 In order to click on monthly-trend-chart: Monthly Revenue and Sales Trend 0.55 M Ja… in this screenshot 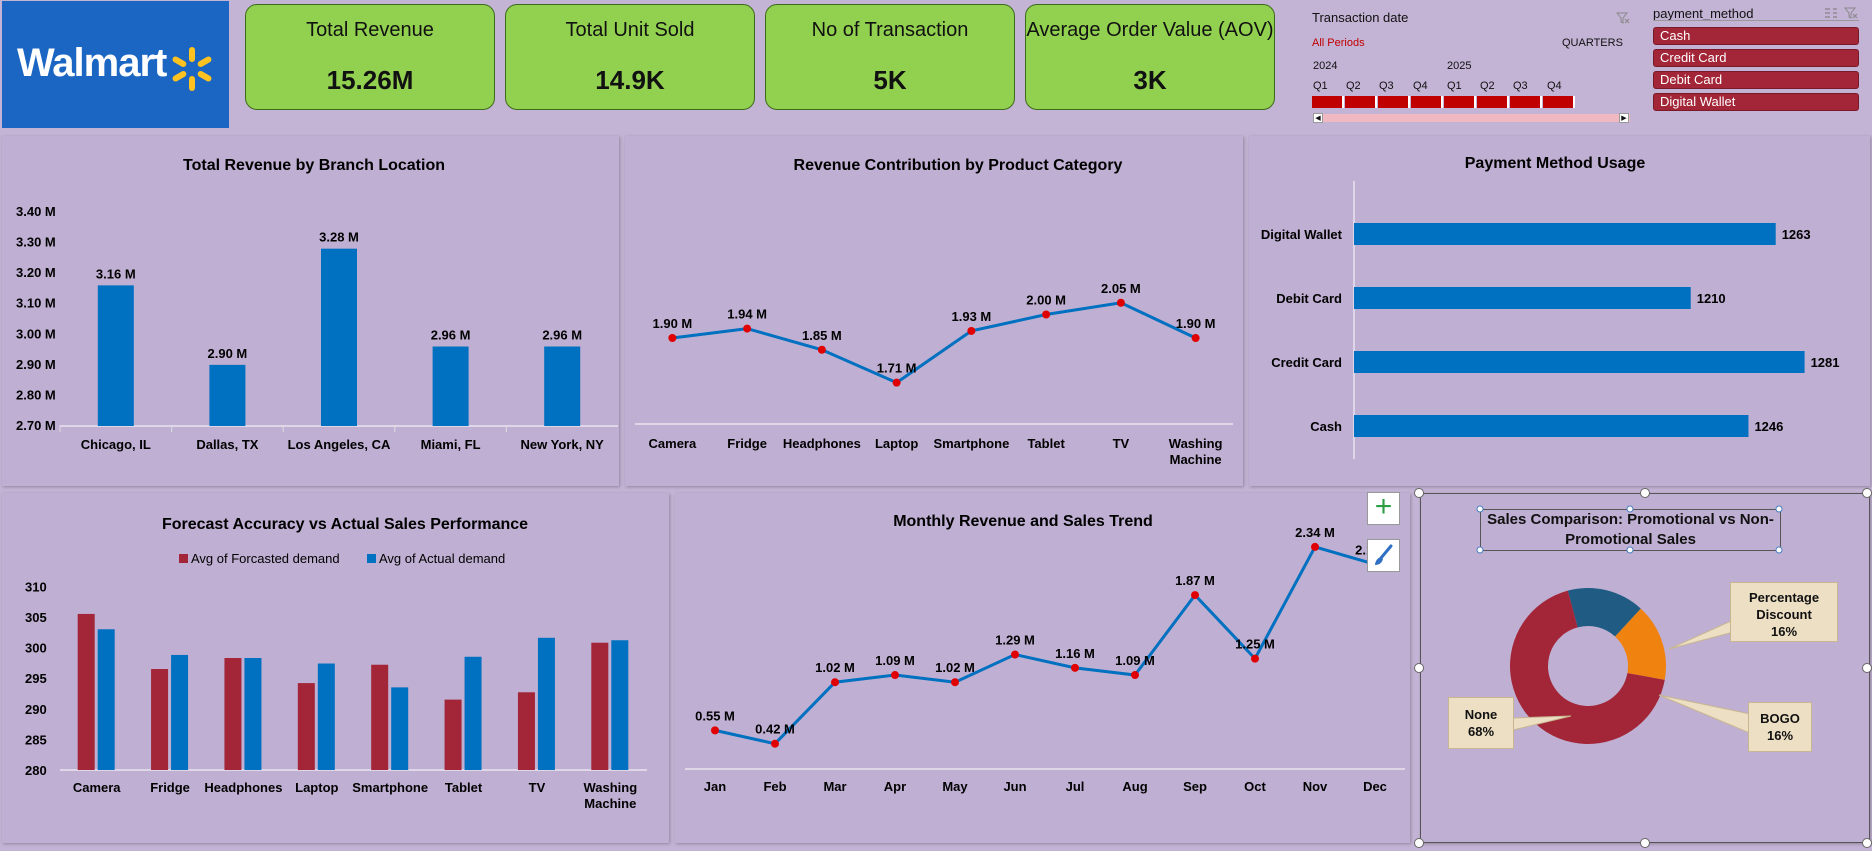, I will do `click(1045, 653)`.